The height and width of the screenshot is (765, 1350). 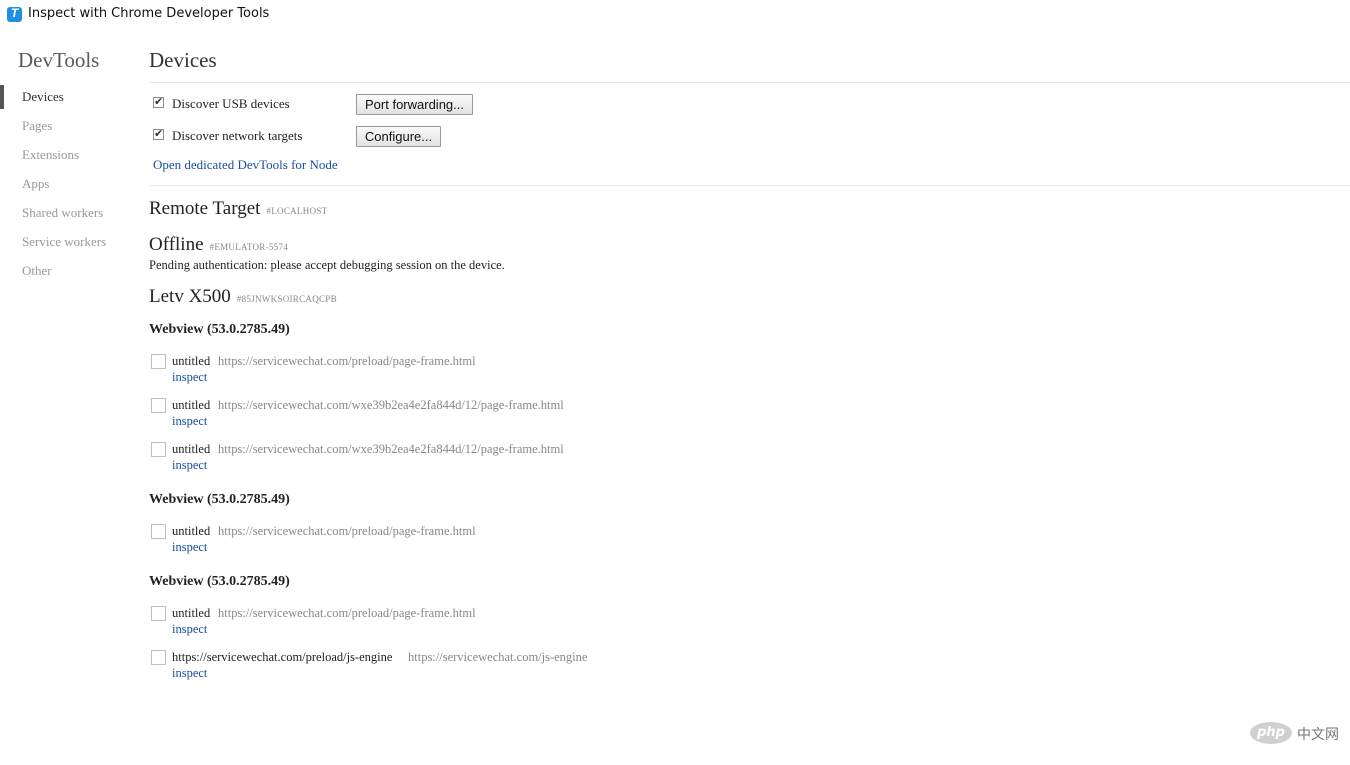 I want to click on sidebar-title: DevTools, so click(x=59, y=60).